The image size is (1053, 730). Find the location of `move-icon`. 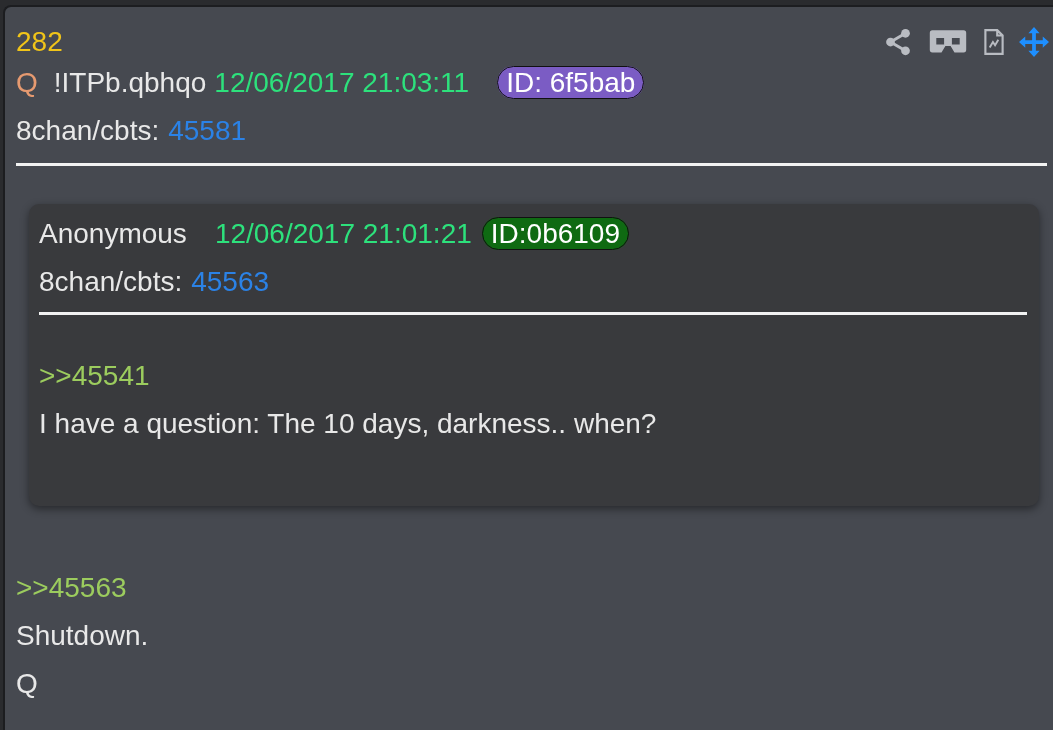

move-icon is located at coordinates (1034, 42).